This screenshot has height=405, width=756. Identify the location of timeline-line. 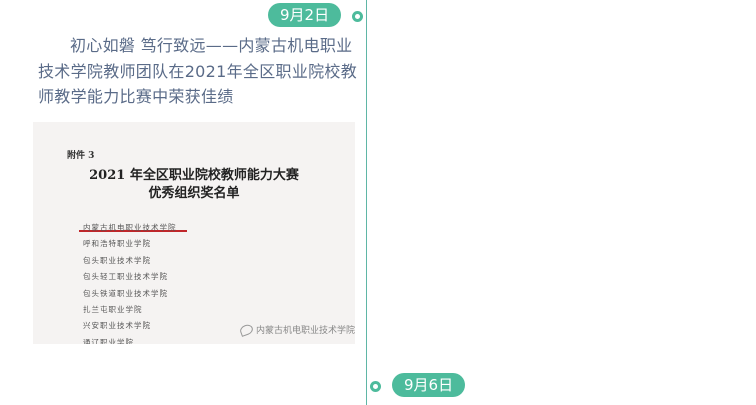
(366, 202).